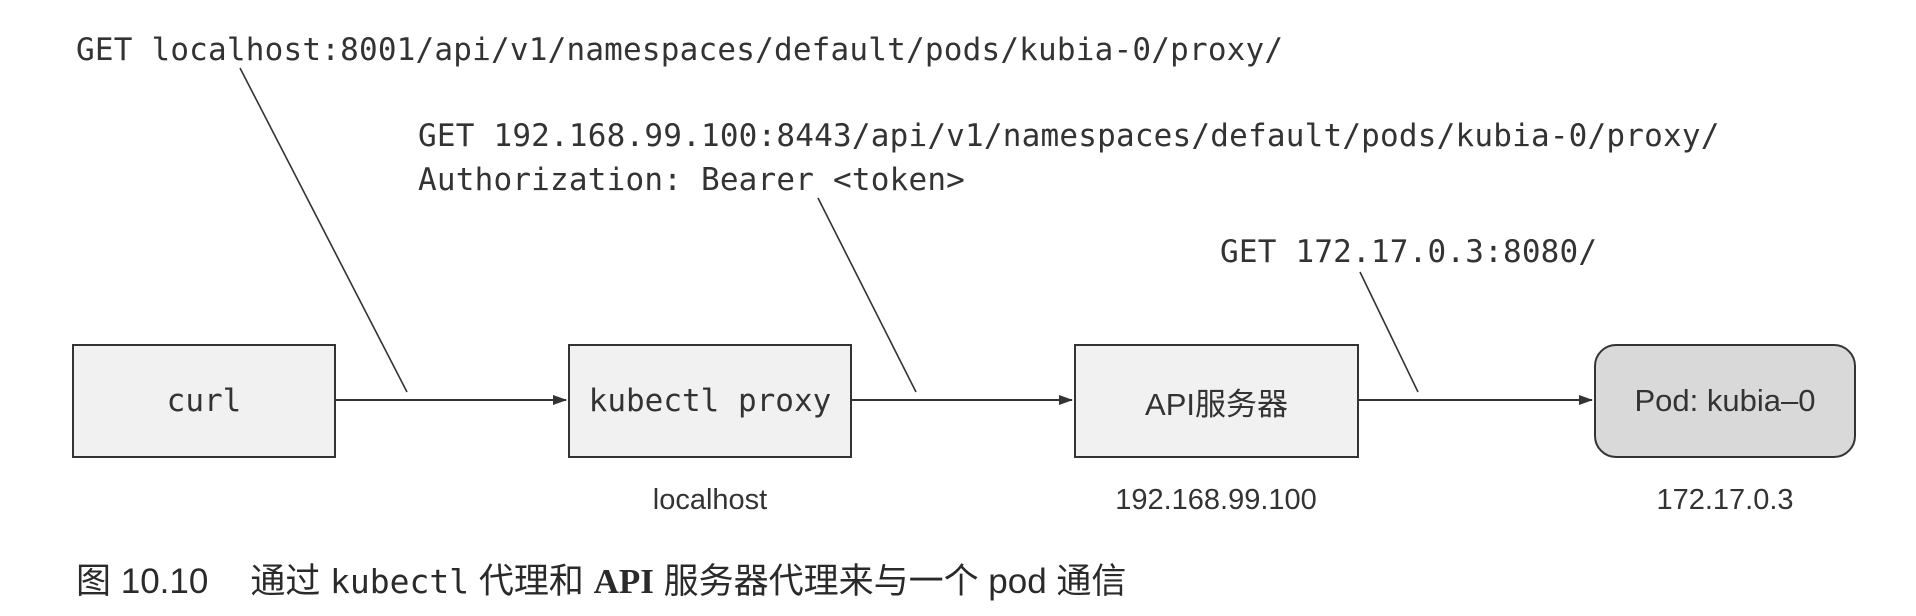 The width and height of the screenshot is (1916, 616). Describe the element at coordinates (1216, 500) in the screenshot. I see `api-server-address: 192.168.99.100` at that location.